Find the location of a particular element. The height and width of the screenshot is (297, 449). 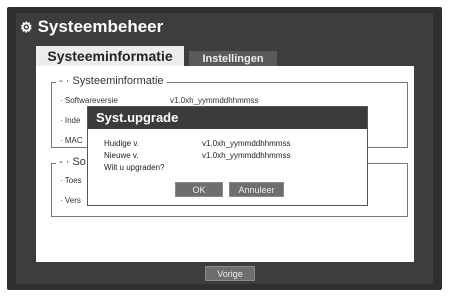

index-label: · Inde is located at coordinates (70, 120).